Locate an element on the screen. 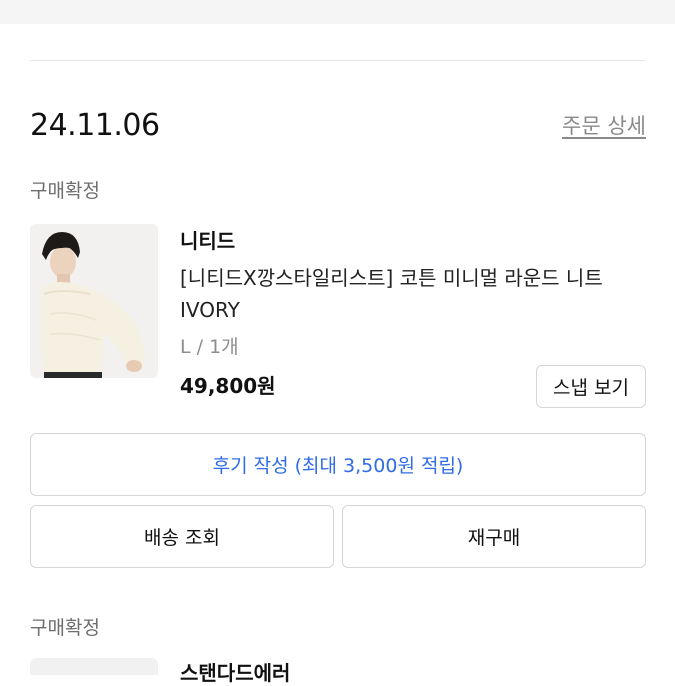 The height and width of the screenshot is (686, 675). order-detail-link: 주문 상세 is located at coordinates (604, 126).